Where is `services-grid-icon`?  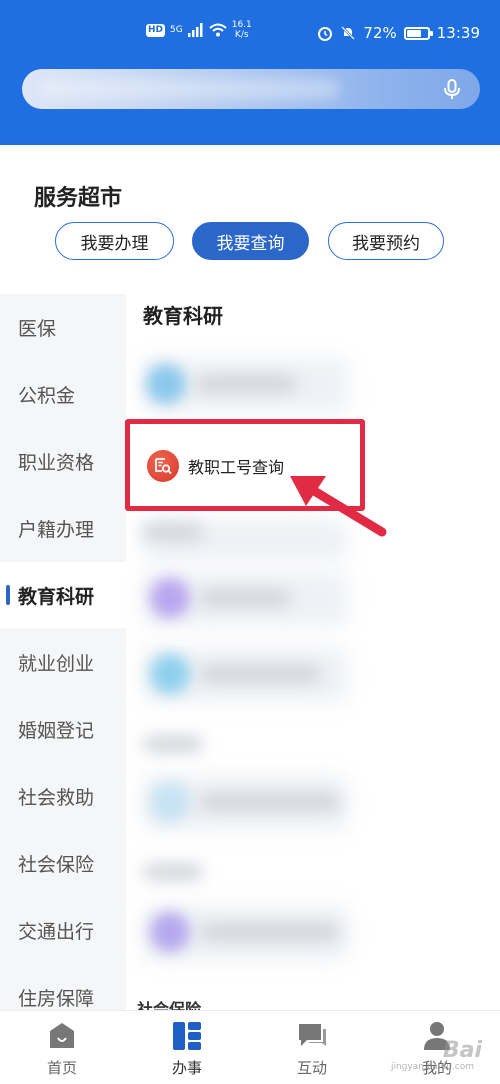 services-grid-icon is located at coordinates (187, 1036).